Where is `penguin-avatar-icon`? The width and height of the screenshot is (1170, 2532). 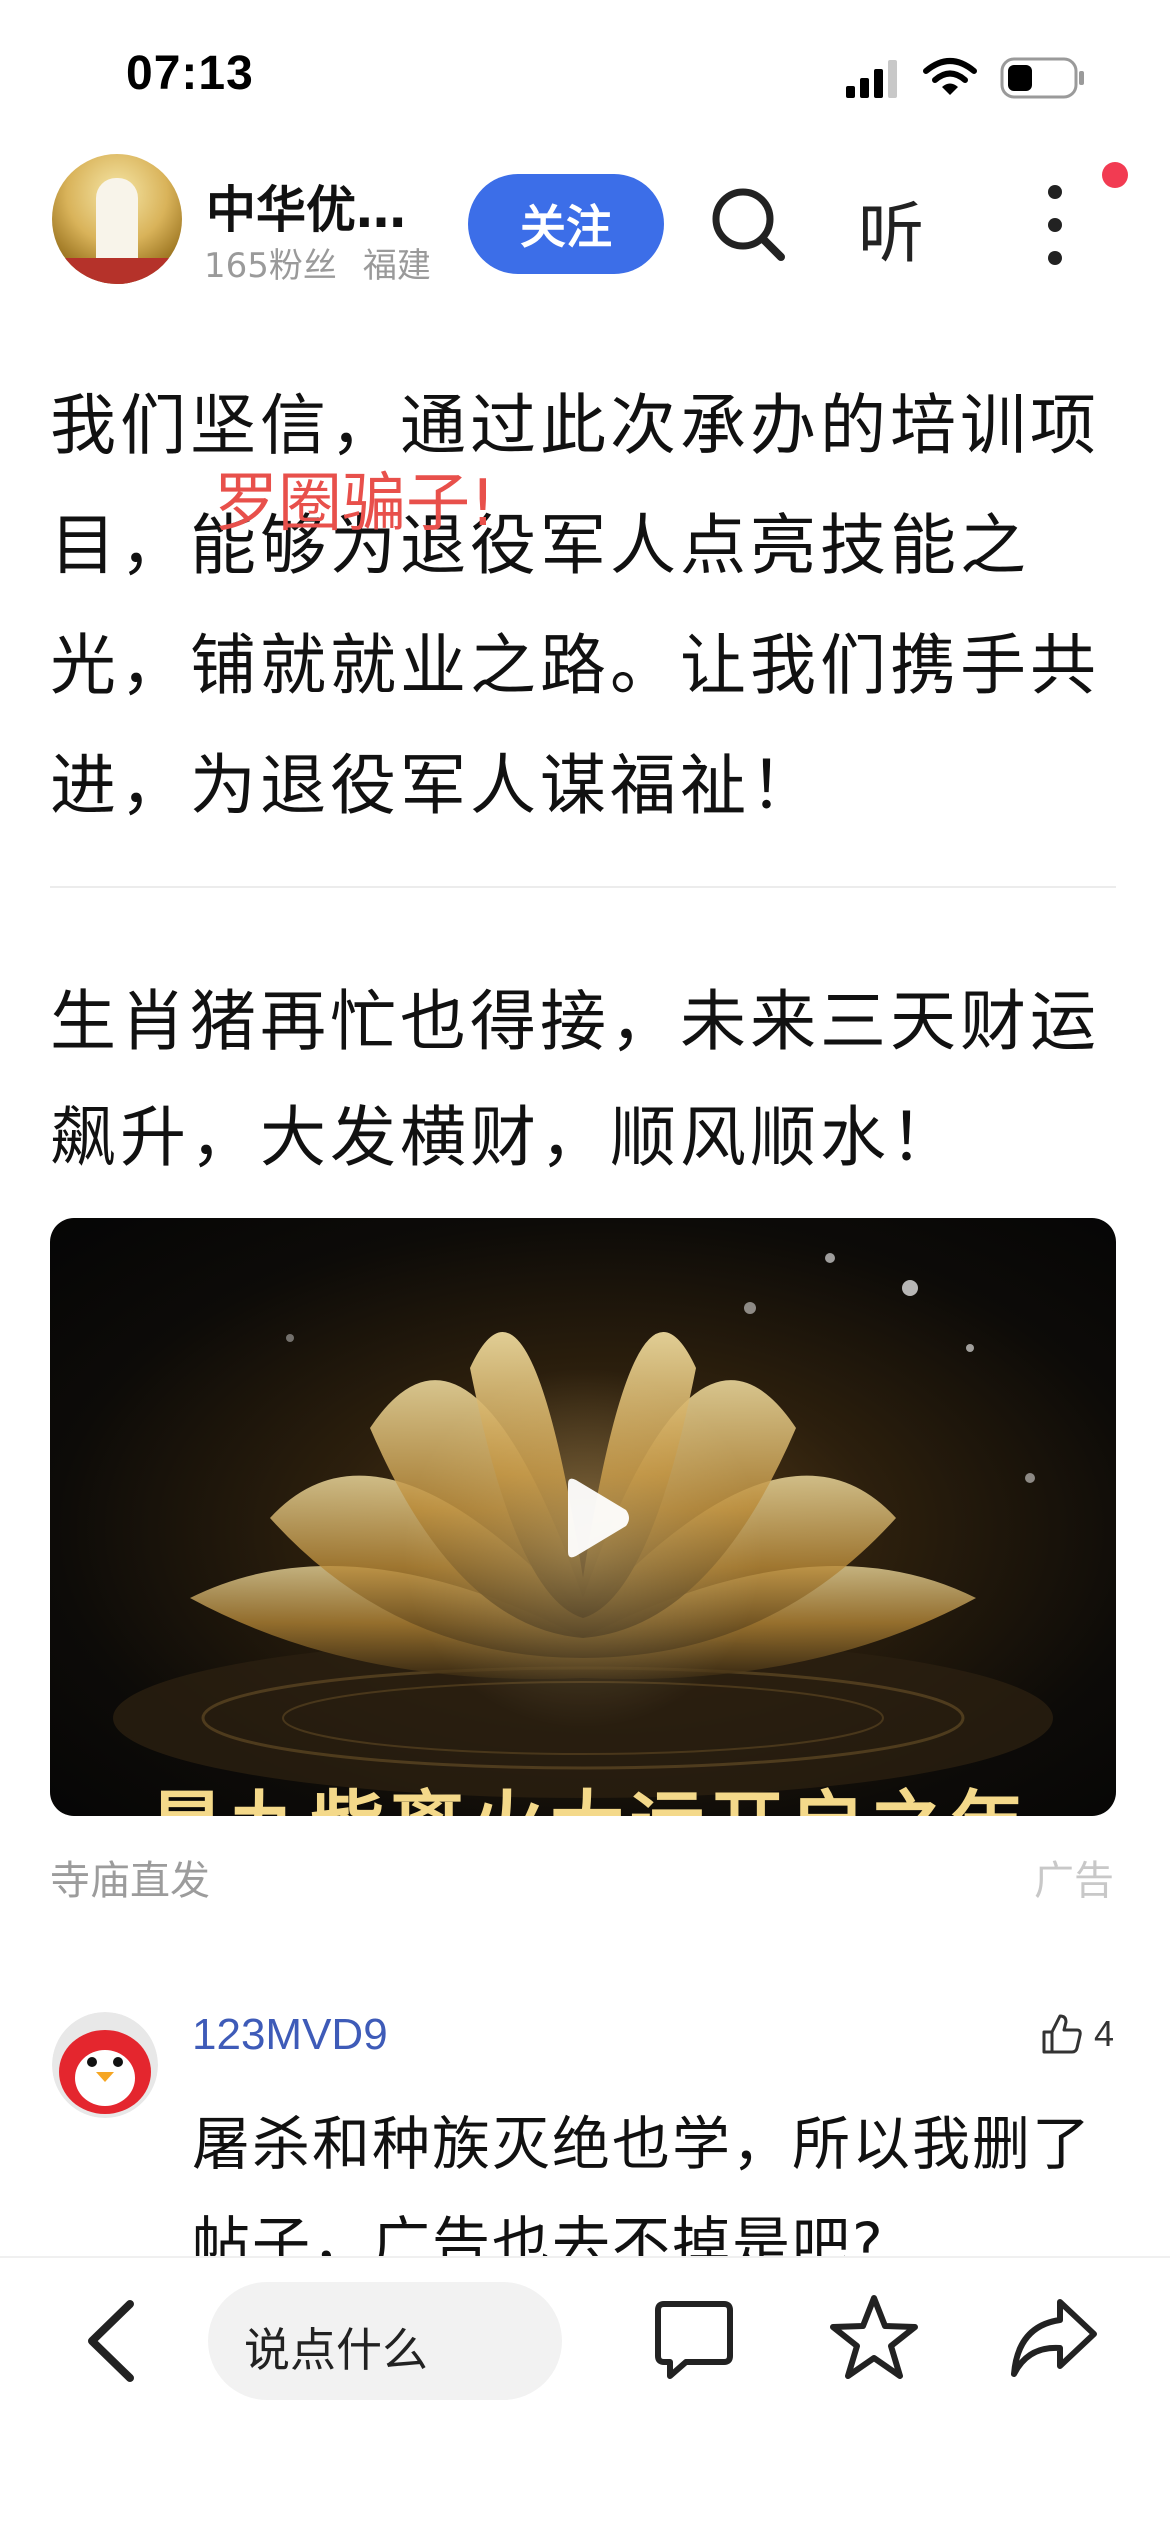 penguin-avatar-icon is located at coordinates (105, 2065).